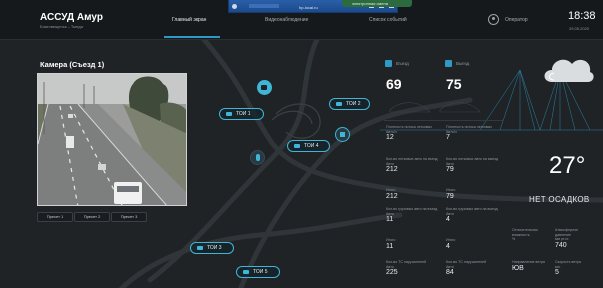 The image size is (603, 288). What do you see at coordinates (450, 272) in the screenshot?
I see `stat-value: 84` at bounding box center [450, 272].